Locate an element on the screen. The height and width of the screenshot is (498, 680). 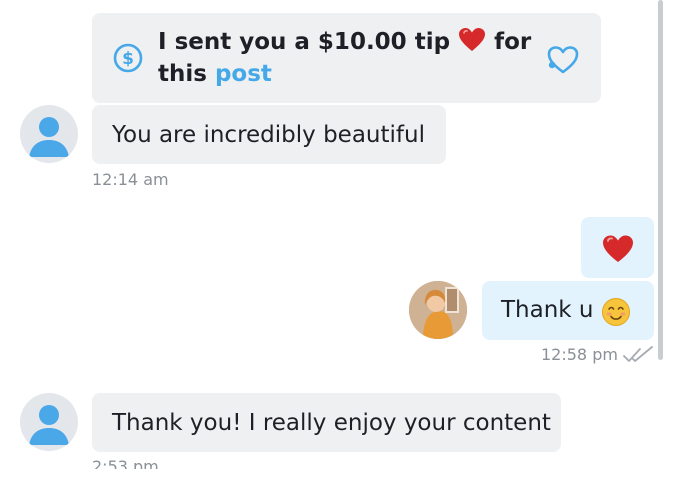
double-check-icon is located at coordinates (638, 355).